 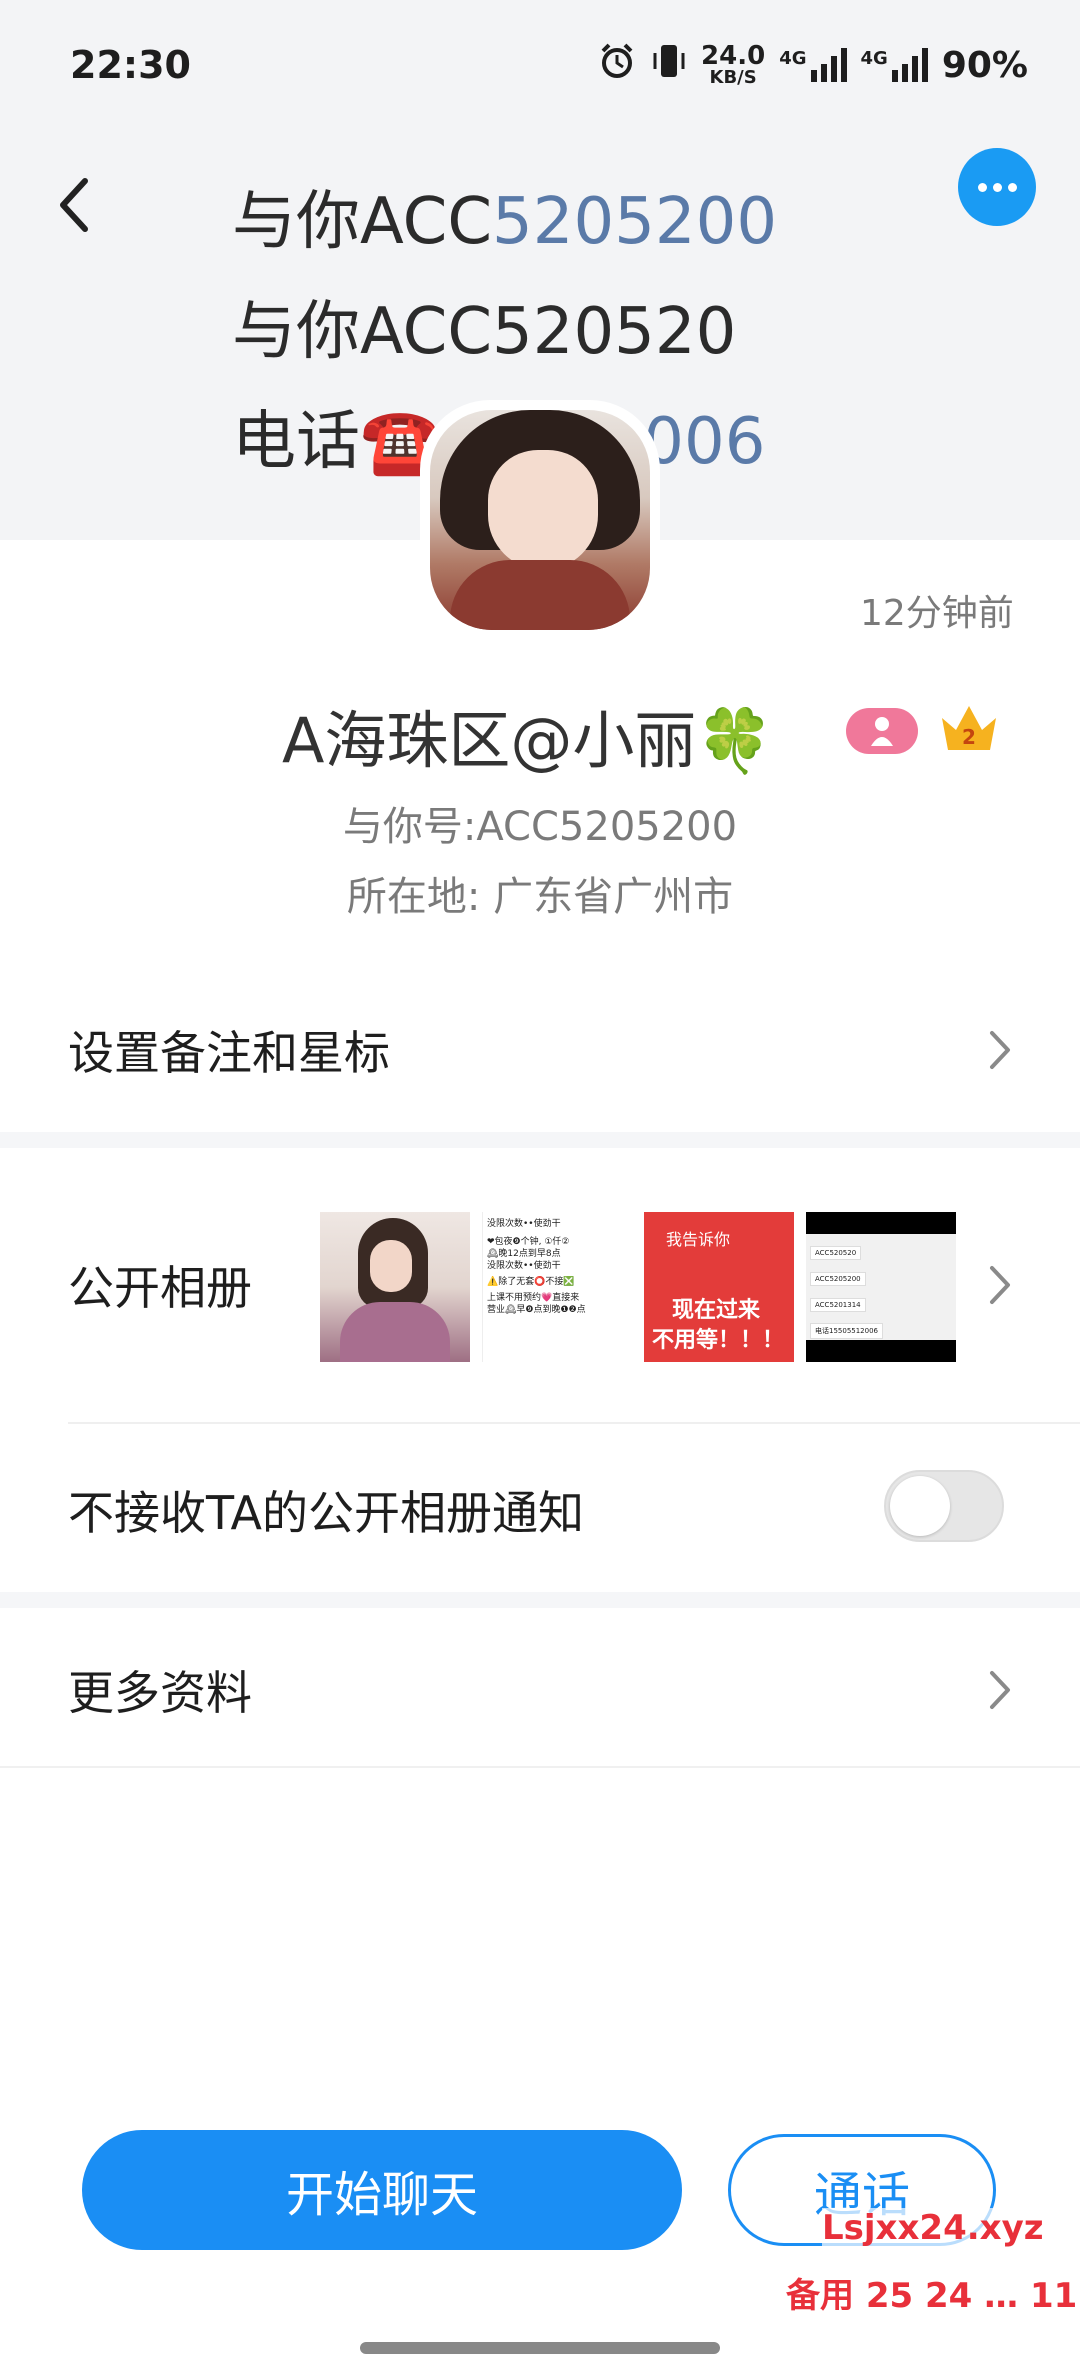 I want to click on set-remark-row: 设置备注和星标, so click(x=540, y=1050).